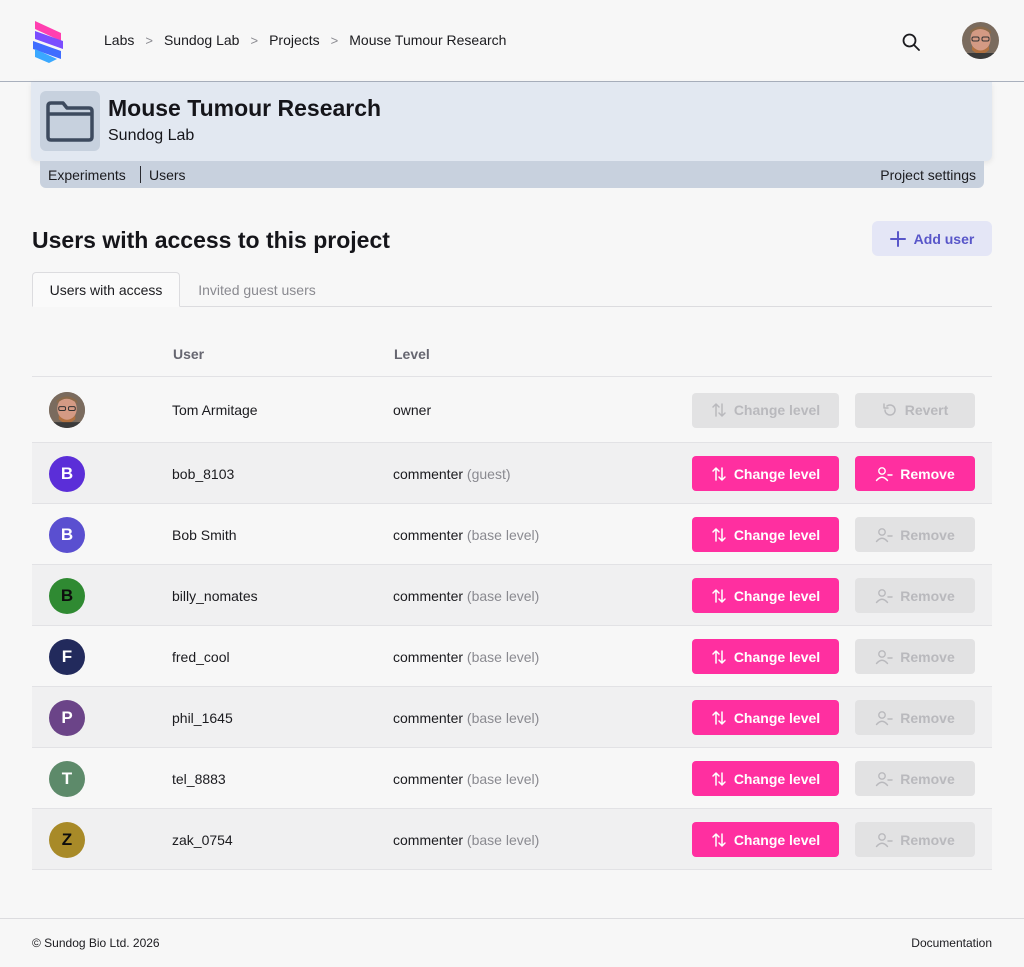 The width and height of the screenshot is (1024, 967). Describe the element at coordinates (512, 174) in the screenshot. I see `project-subnav: Experiments Users Project settings` at that location.